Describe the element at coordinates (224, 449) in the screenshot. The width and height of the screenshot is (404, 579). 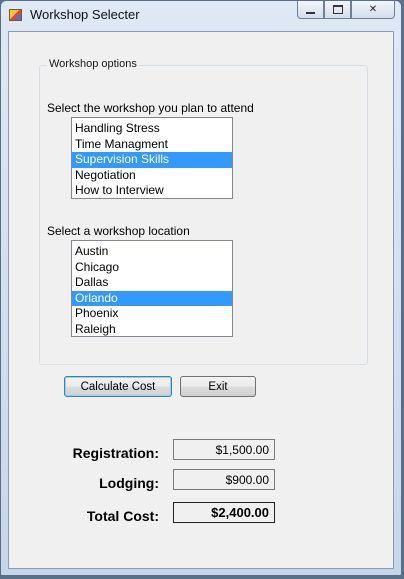
I see `registration-output: $1,500.00` at that location.